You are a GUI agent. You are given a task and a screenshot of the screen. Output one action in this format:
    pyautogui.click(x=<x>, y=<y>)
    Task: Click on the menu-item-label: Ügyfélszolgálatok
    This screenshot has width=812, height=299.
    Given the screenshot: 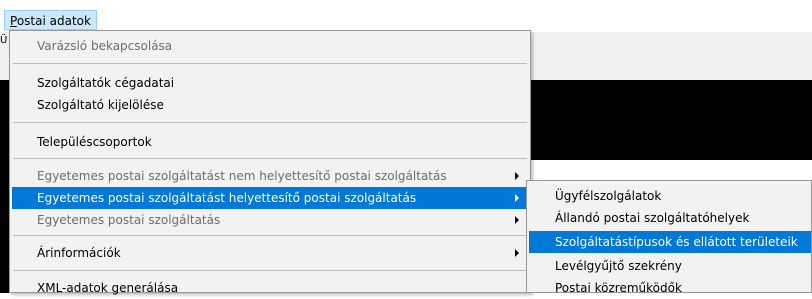 What is the action you would take?
    pyautogui.click(x=608, y=196)
    